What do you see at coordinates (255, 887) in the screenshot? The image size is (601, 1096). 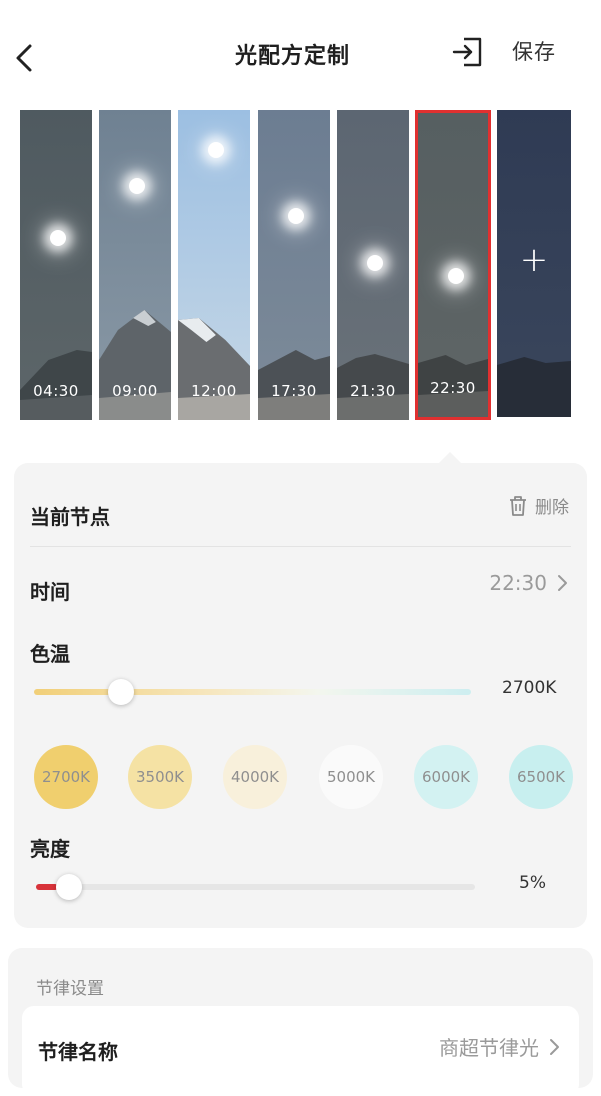 I see `brightness-slider` at bounding box center [255, 887].